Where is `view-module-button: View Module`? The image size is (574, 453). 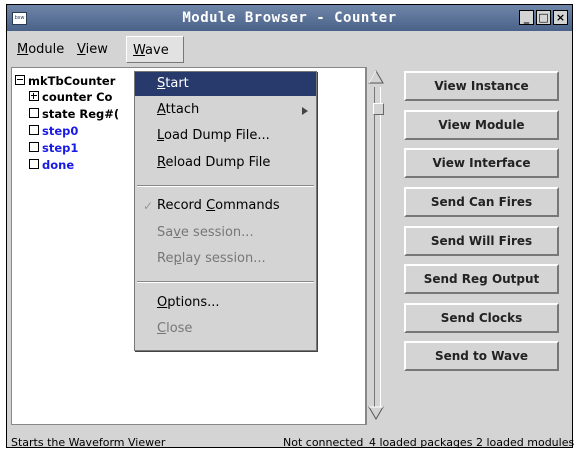
view-module-button: View Module is located at coordinates (481, 125).